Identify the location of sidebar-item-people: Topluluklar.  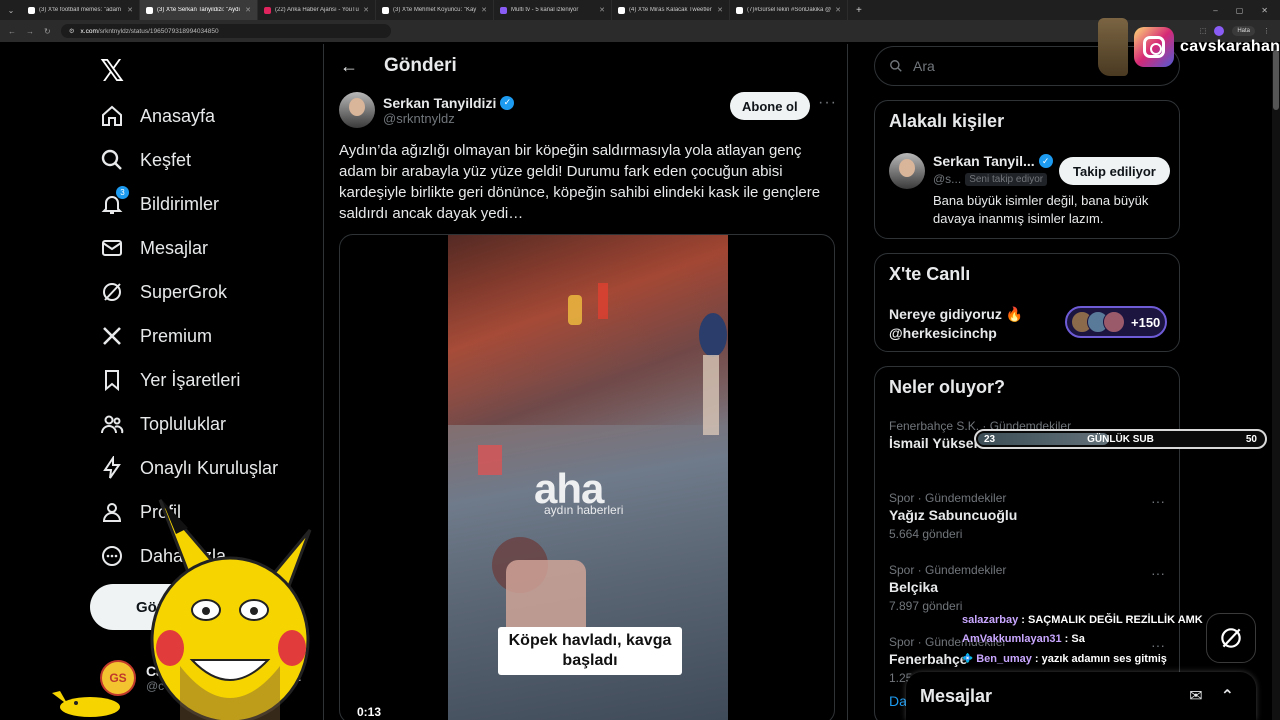
(163, 424).